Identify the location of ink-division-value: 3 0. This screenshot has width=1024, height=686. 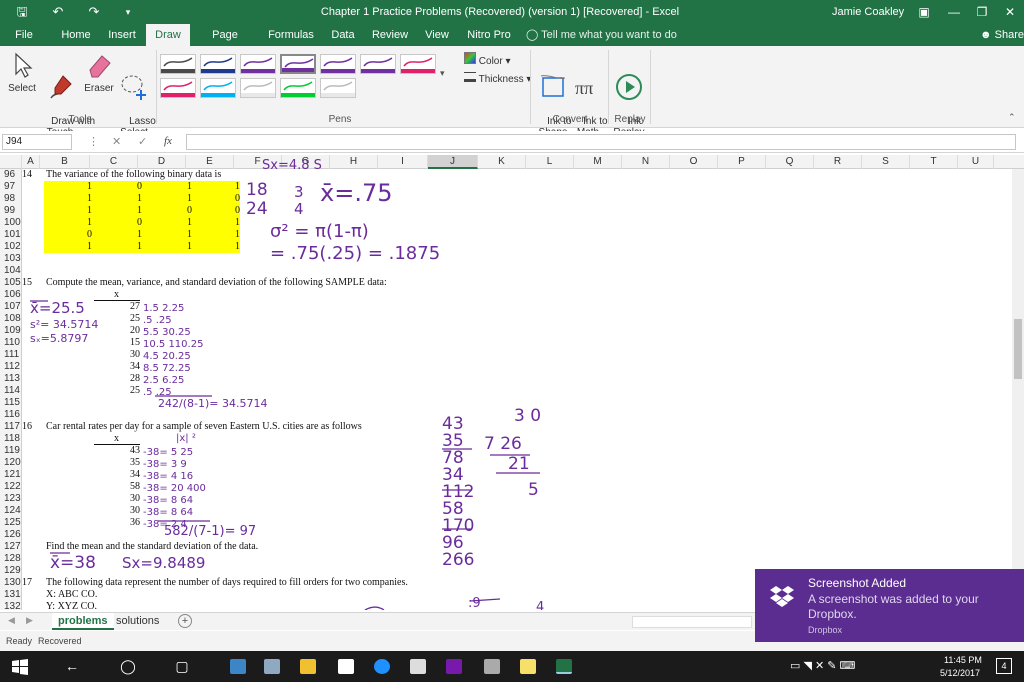
(527, 416).